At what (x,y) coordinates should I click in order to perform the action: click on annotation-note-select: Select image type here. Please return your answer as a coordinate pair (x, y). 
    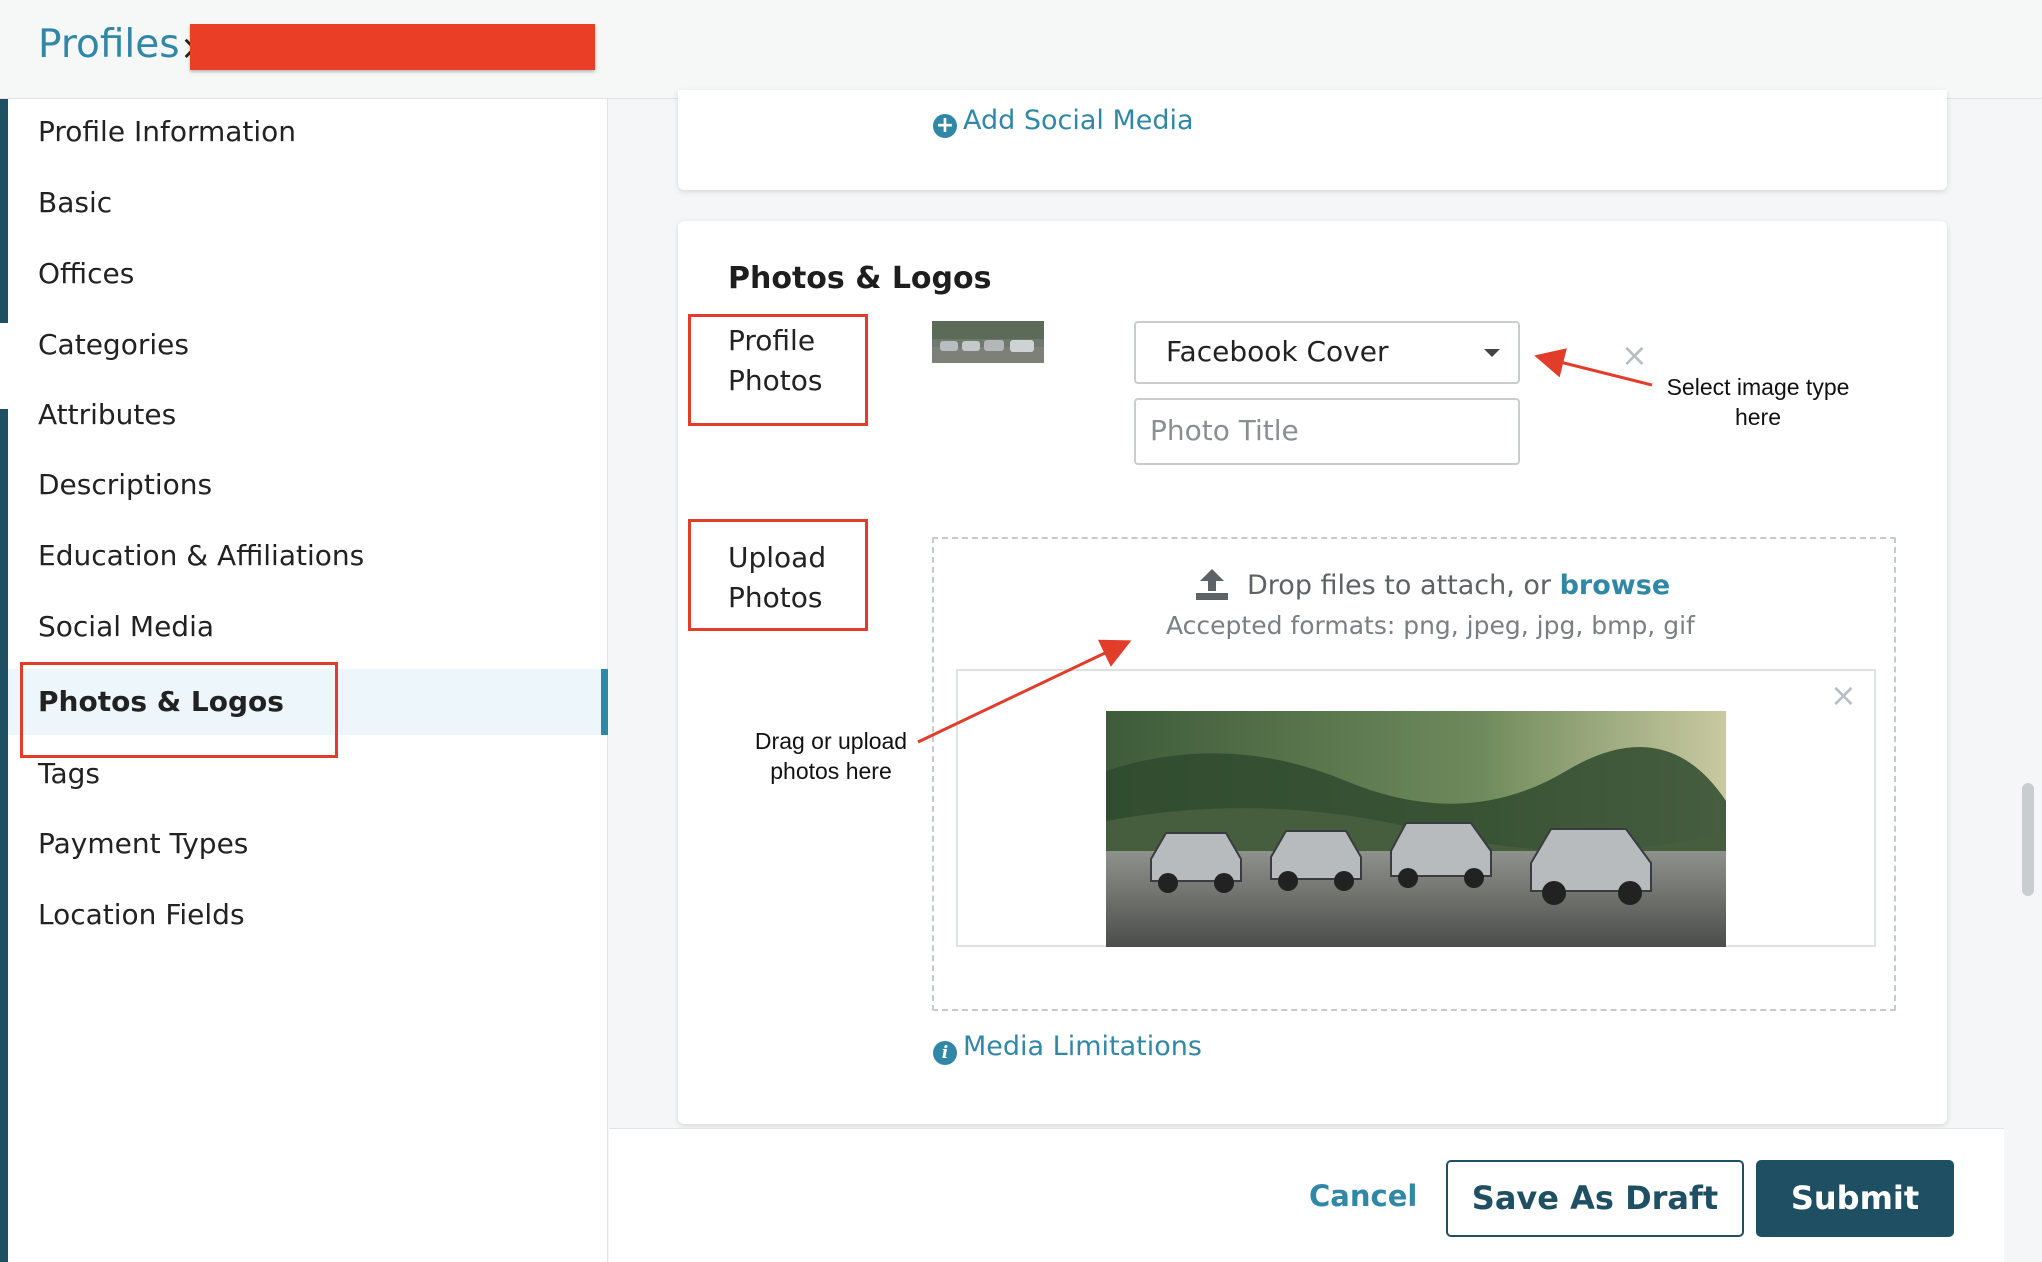
    Looking at the image, I should click on (1758, 402).